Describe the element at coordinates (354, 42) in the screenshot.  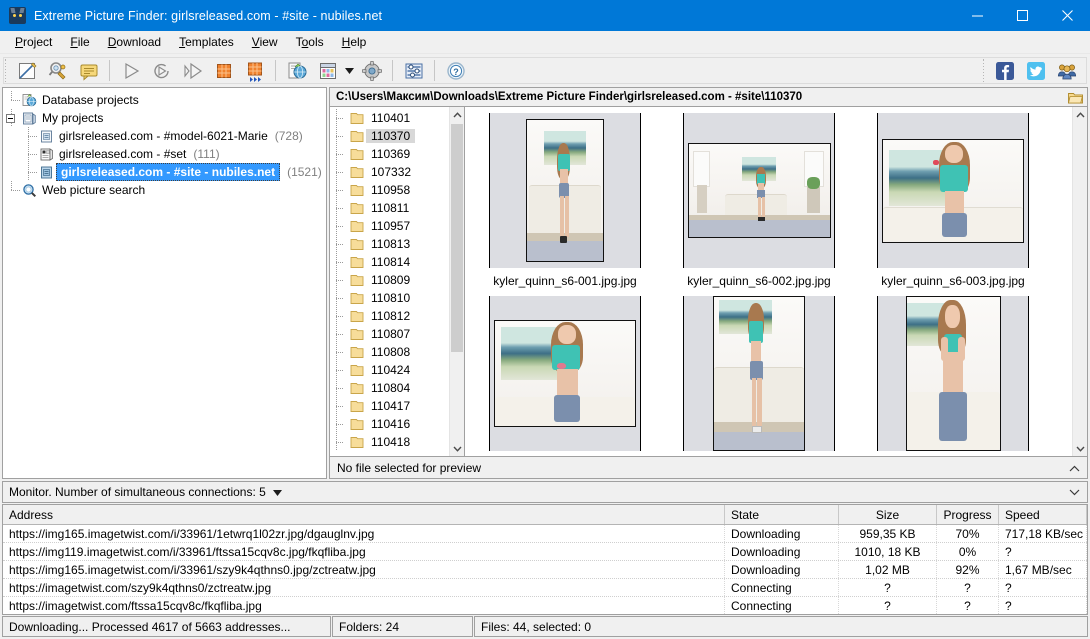
I see `menu-help: Help` at that location.